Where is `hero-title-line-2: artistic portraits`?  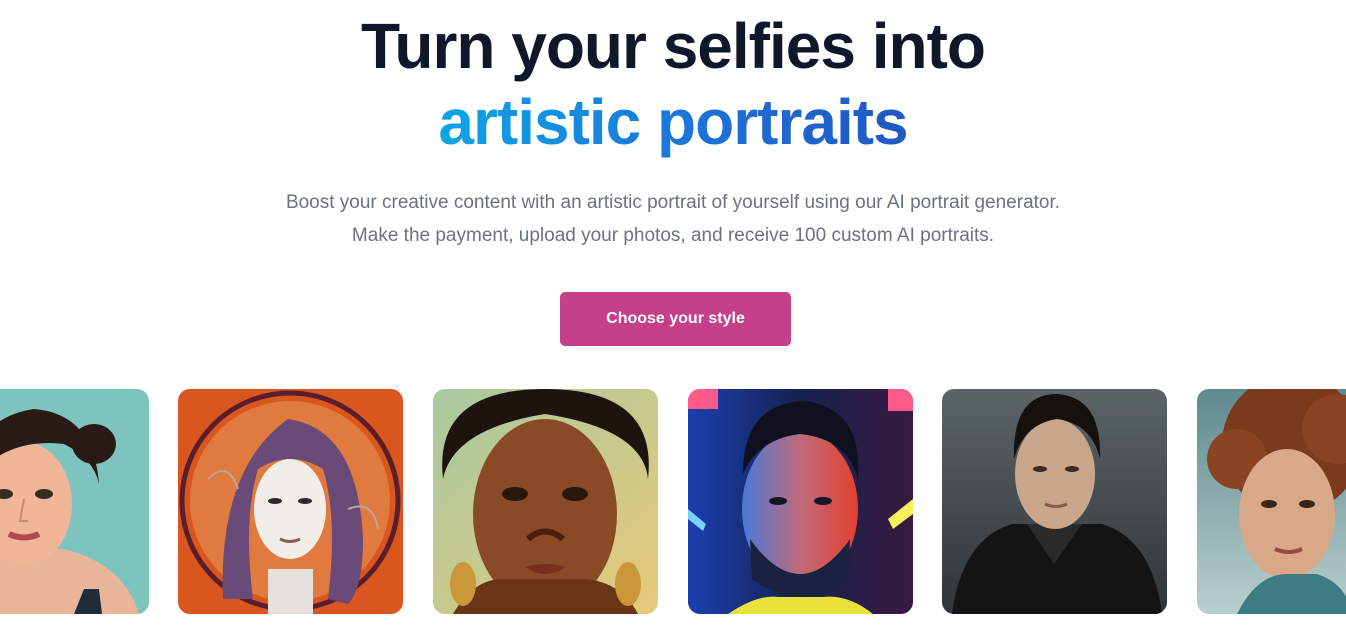
hero-title-line-2: artistic portraits is located at coordinates (673, 122).